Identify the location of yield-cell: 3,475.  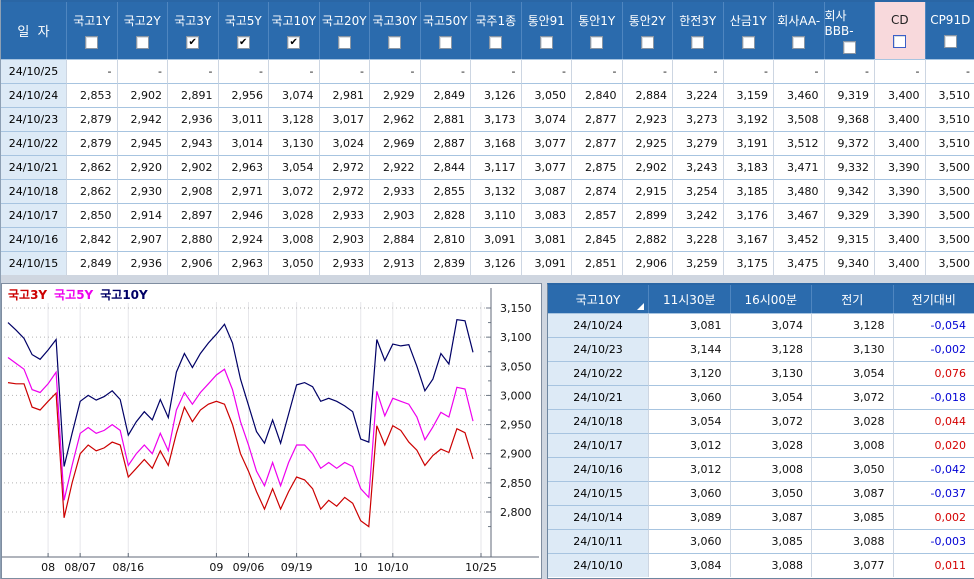
(798, 263).